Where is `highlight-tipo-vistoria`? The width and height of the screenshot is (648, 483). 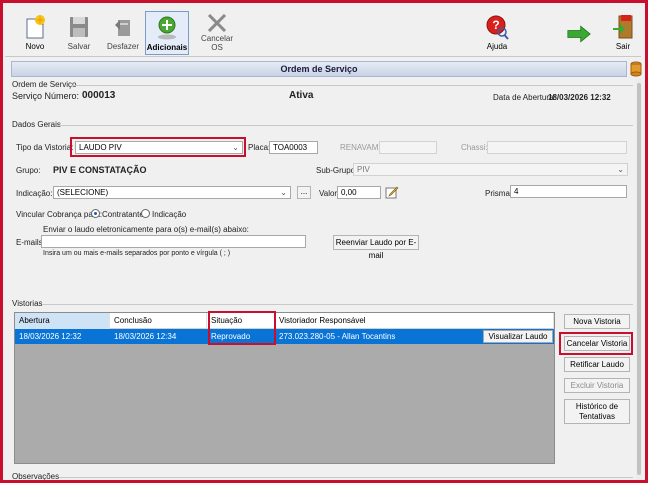 highlight-tipo-vistoria is located at coordinates (158, 147).